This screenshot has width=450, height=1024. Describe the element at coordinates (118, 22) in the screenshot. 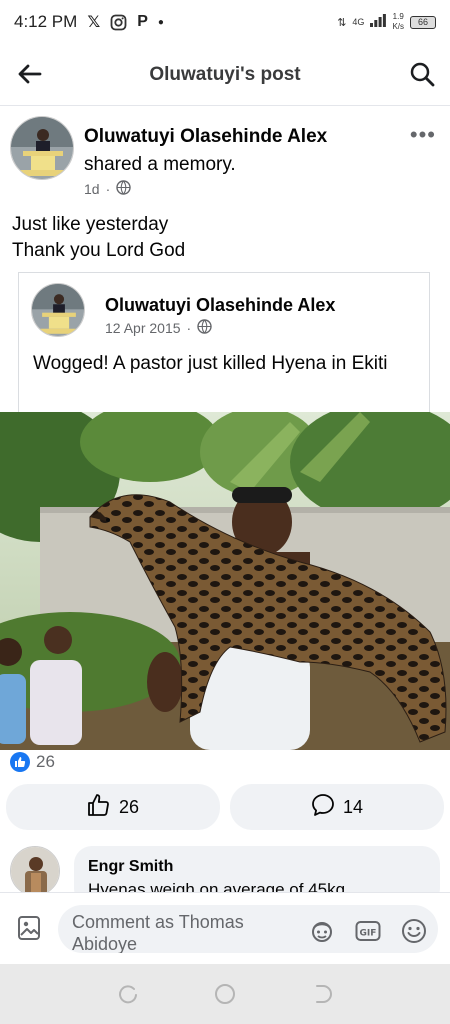

I see `instagram-icon` at that location.